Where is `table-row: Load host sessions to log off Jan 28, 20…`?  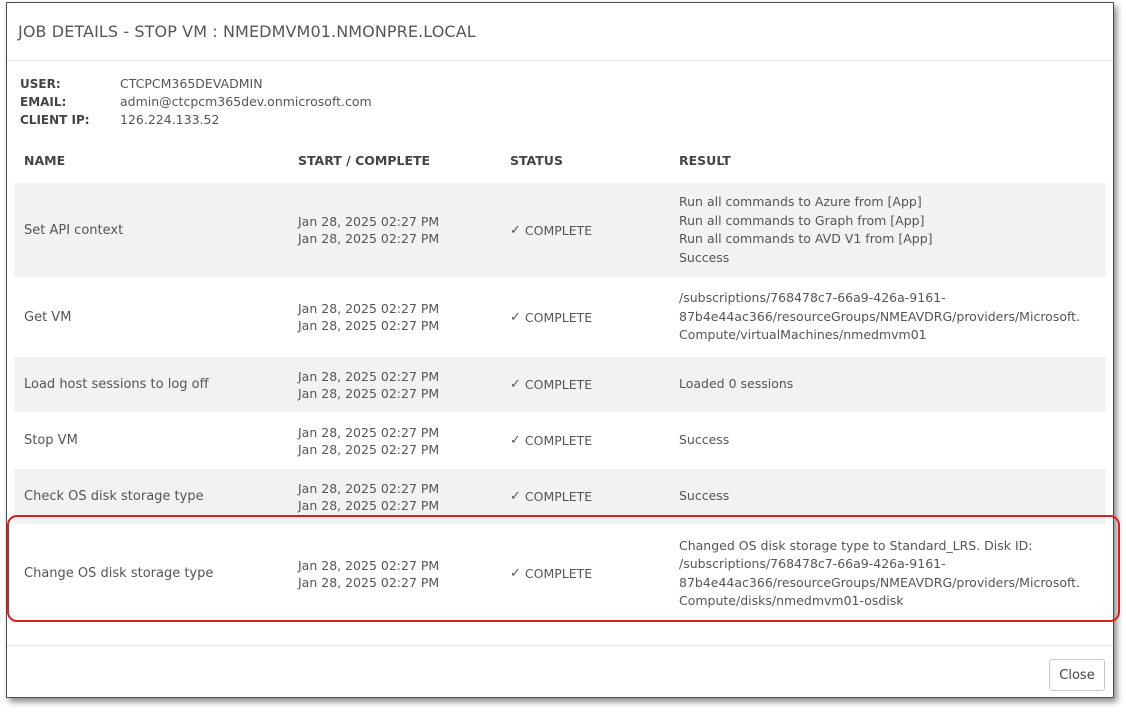 table-row: Load host sessions to log off Jan 28, 20… is located at coordinates (560, 385).